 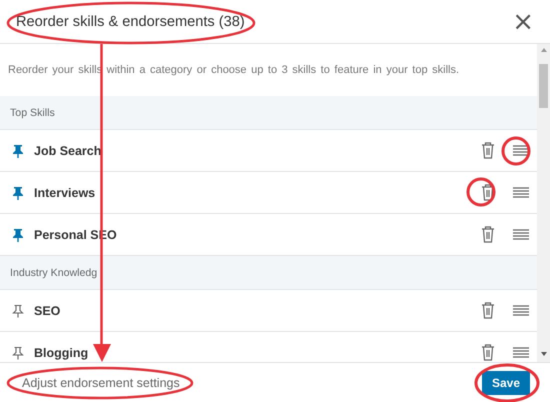 I want to click on skill-name: SEO, so click(x=48, y=311).